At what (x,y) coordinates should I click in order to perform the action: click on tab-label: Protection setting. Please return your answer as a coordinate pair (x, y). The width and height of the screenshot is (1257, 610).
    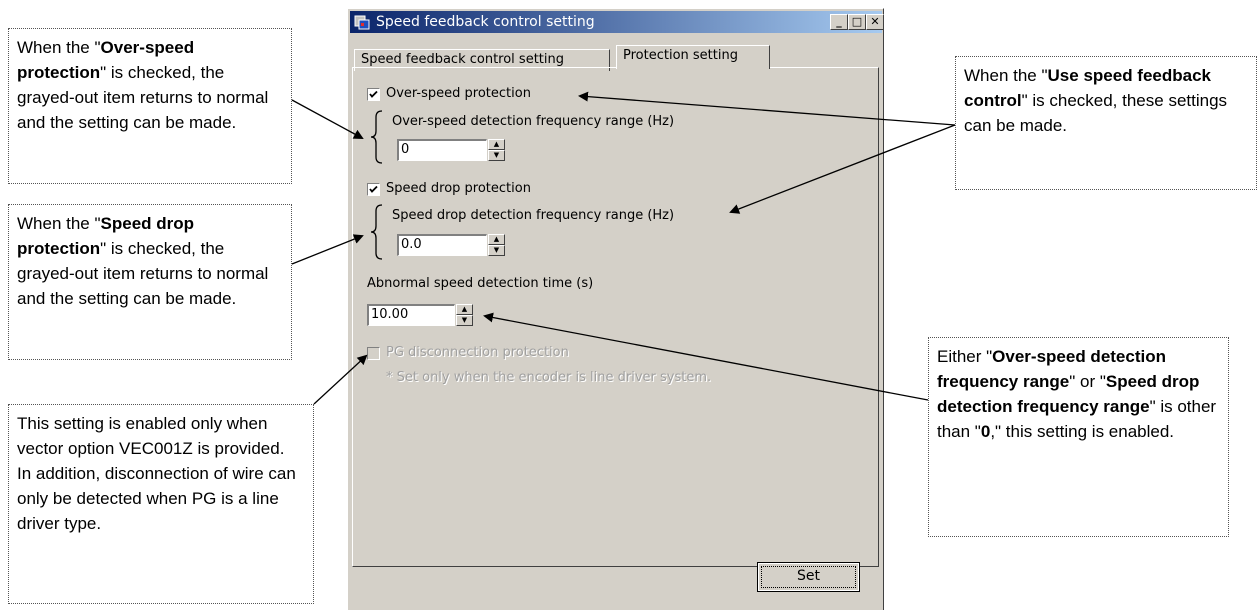
    Looking at the image, I should click on (680, 55).